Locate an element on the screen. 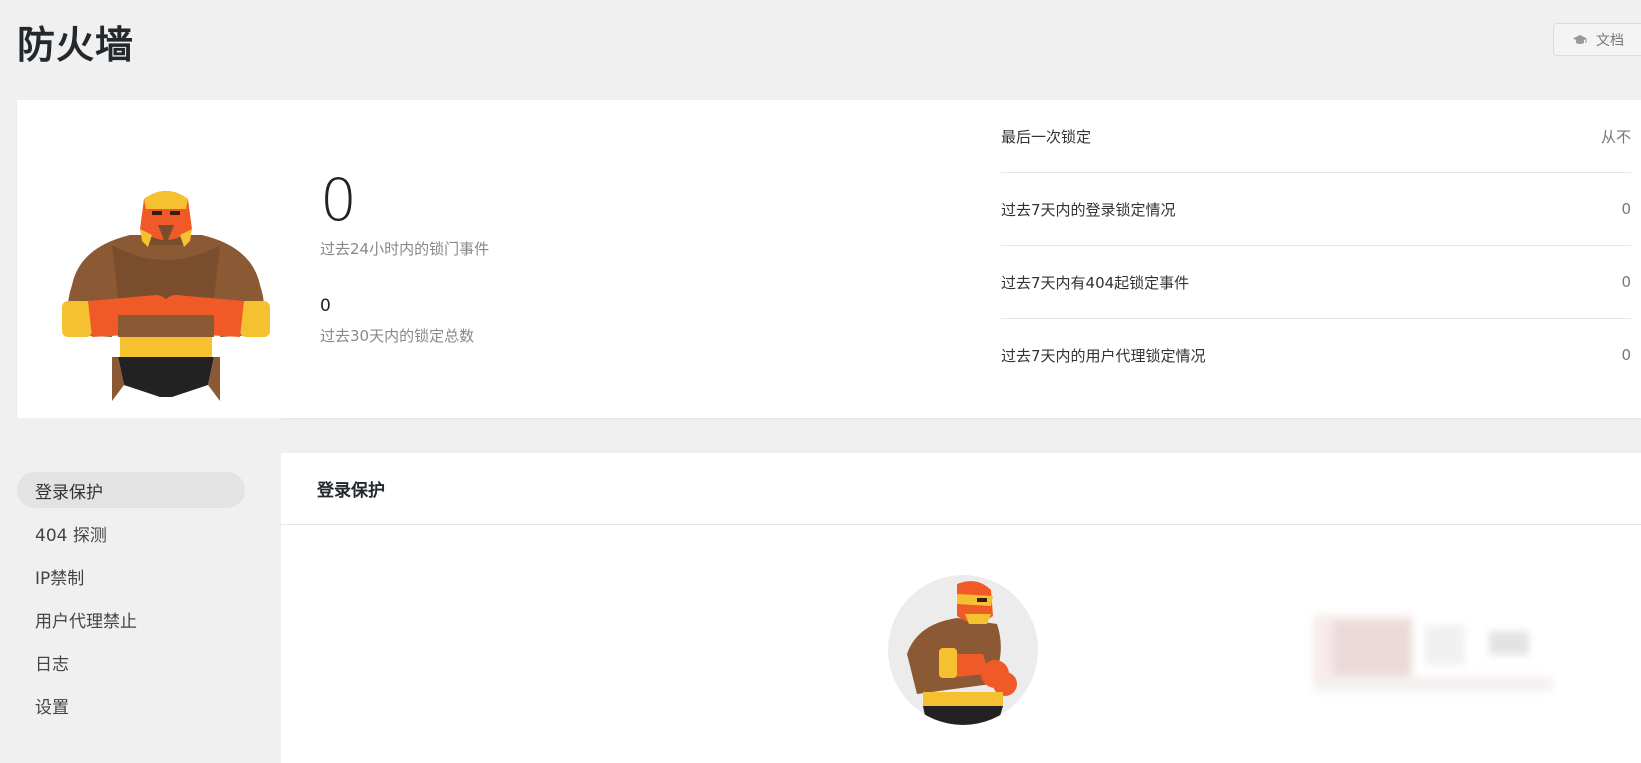  sidebar-item-settings: 设置 is located at coordinates (131, 705).